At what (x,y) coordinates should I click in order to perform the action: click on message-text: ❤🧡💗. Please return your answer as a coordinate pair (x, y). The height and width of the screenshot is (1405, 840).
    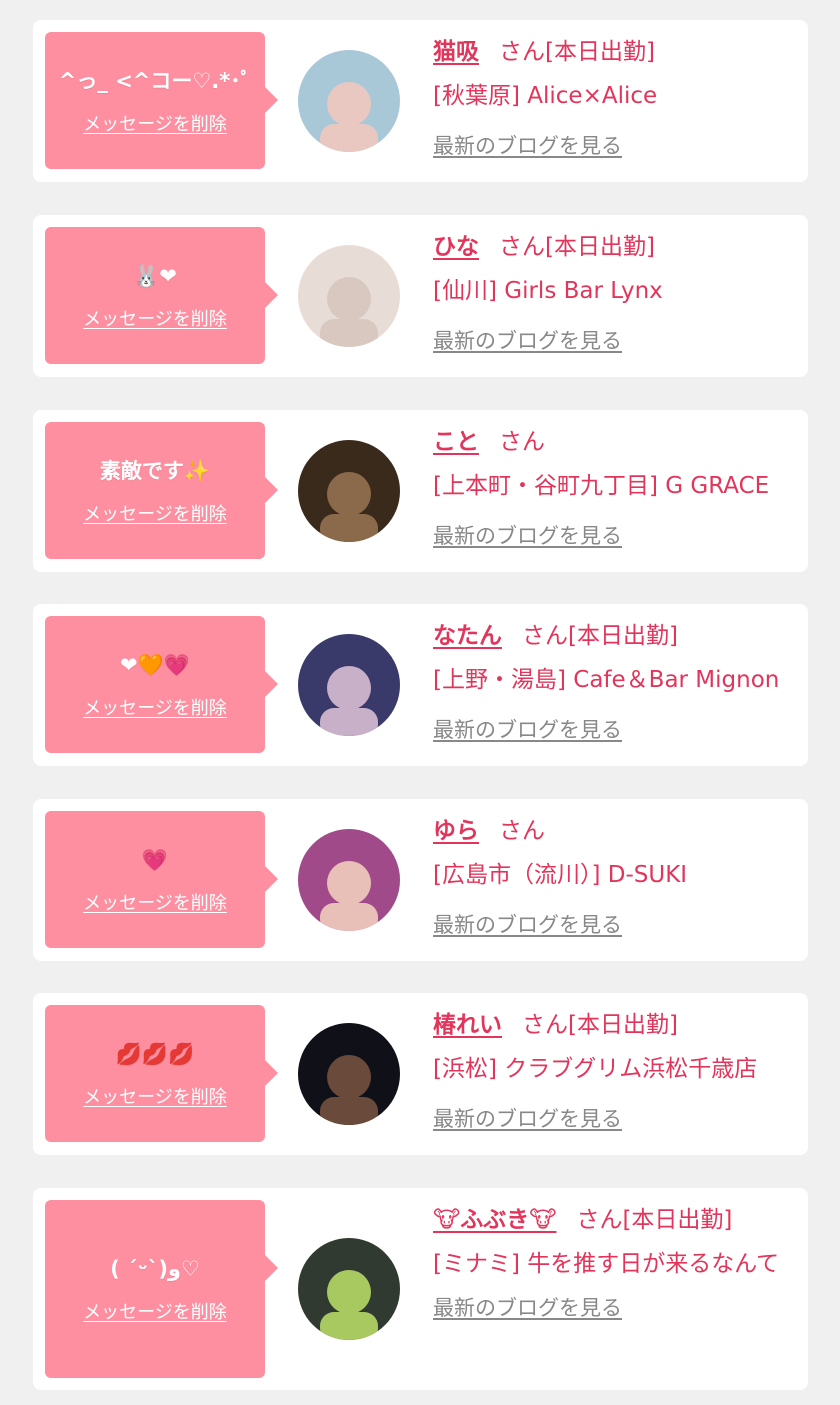
    Looking at the image, I should click on (155, 664).